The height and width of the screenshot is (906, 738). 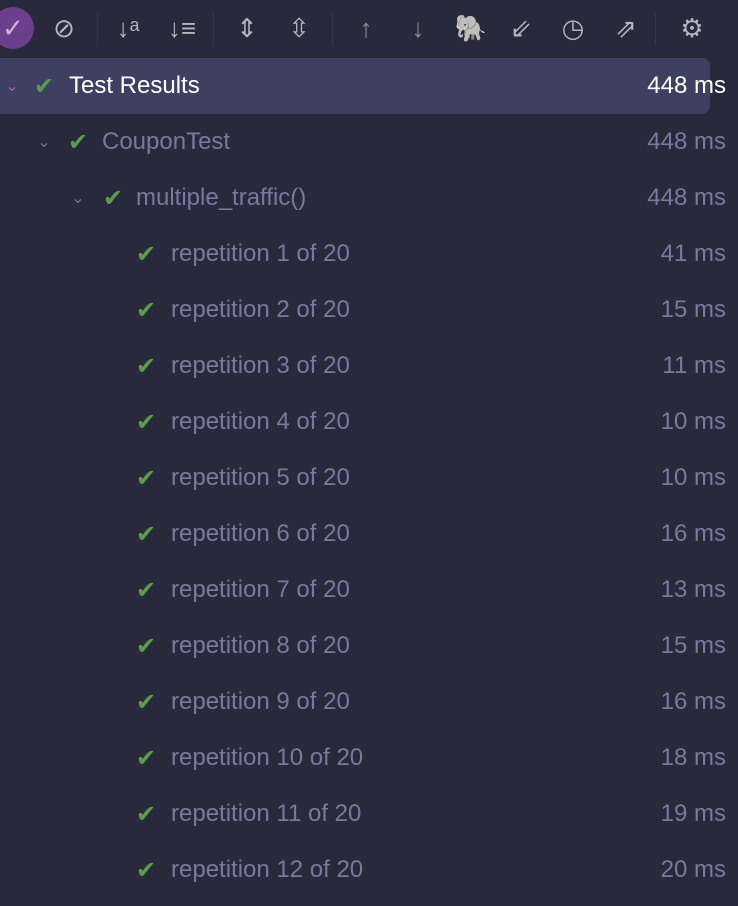 I want to click on import-tests-button: ⇙, so click(x=521, y=28).